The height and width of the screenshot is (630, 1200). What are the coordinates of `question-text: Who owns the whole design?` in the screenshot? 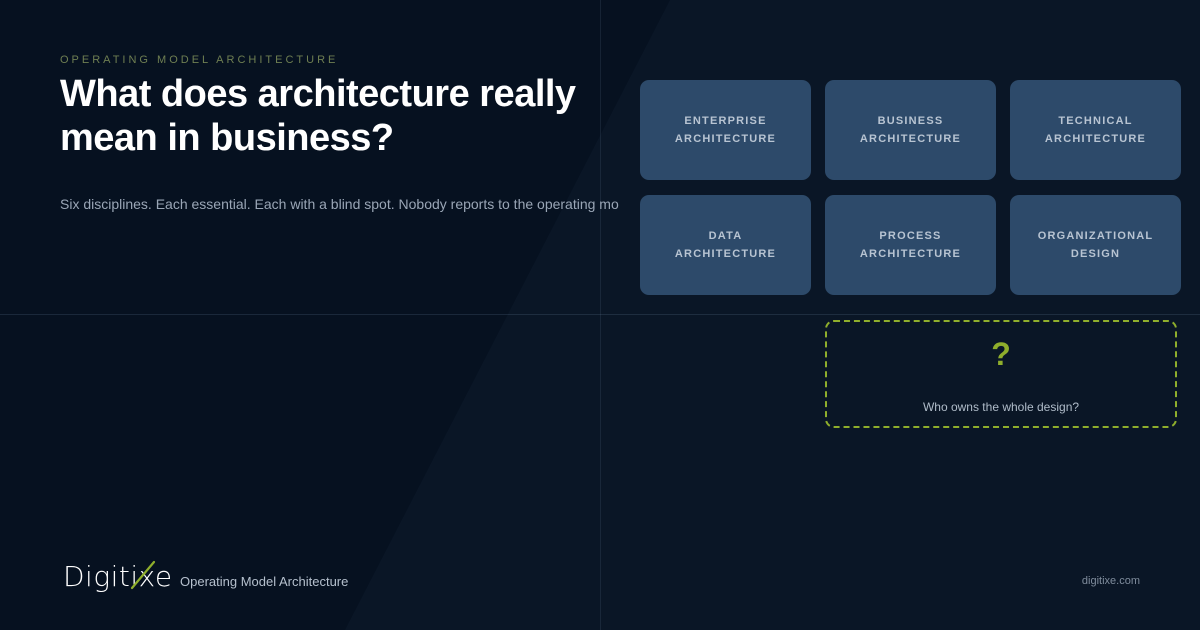 It's located at (1001, 407).